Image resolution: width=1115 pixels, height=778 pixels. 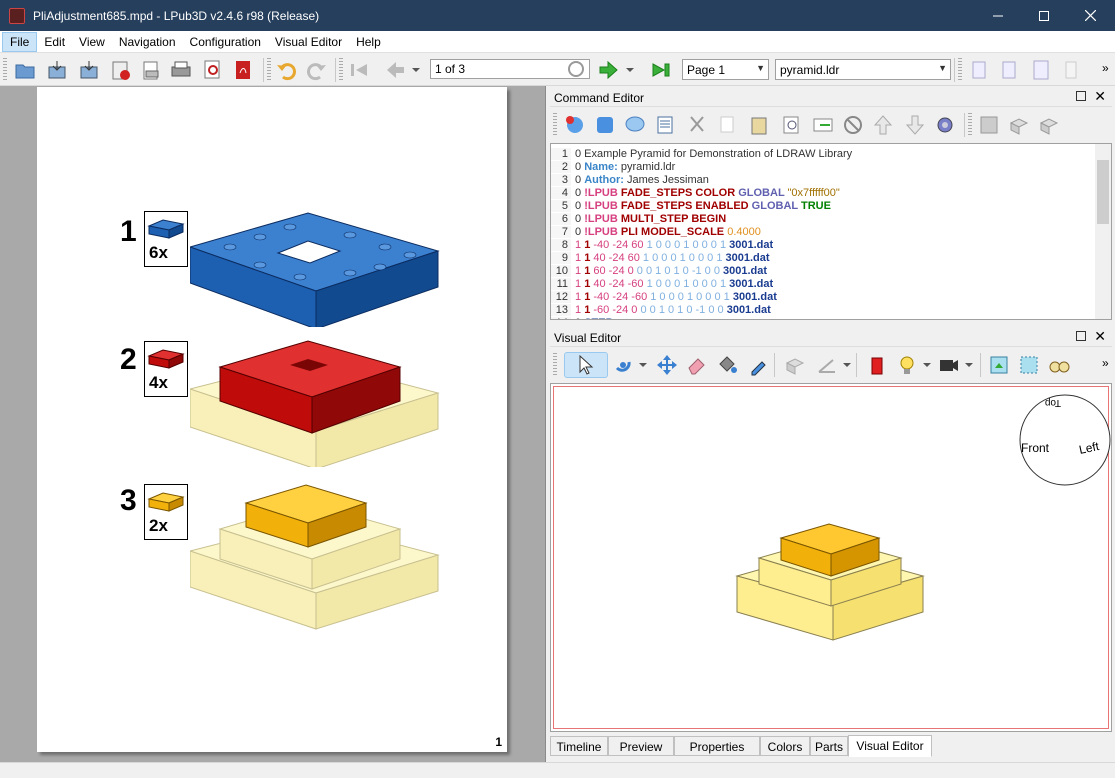 I want to click on cut-button, so click(x=697, y=125).